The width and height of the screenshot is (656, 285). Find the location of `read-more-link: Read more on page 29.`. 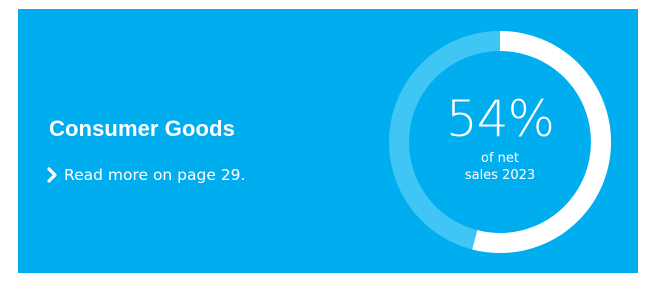

read-more-link: Read more on page 29. is located at coordinates (145, 175).